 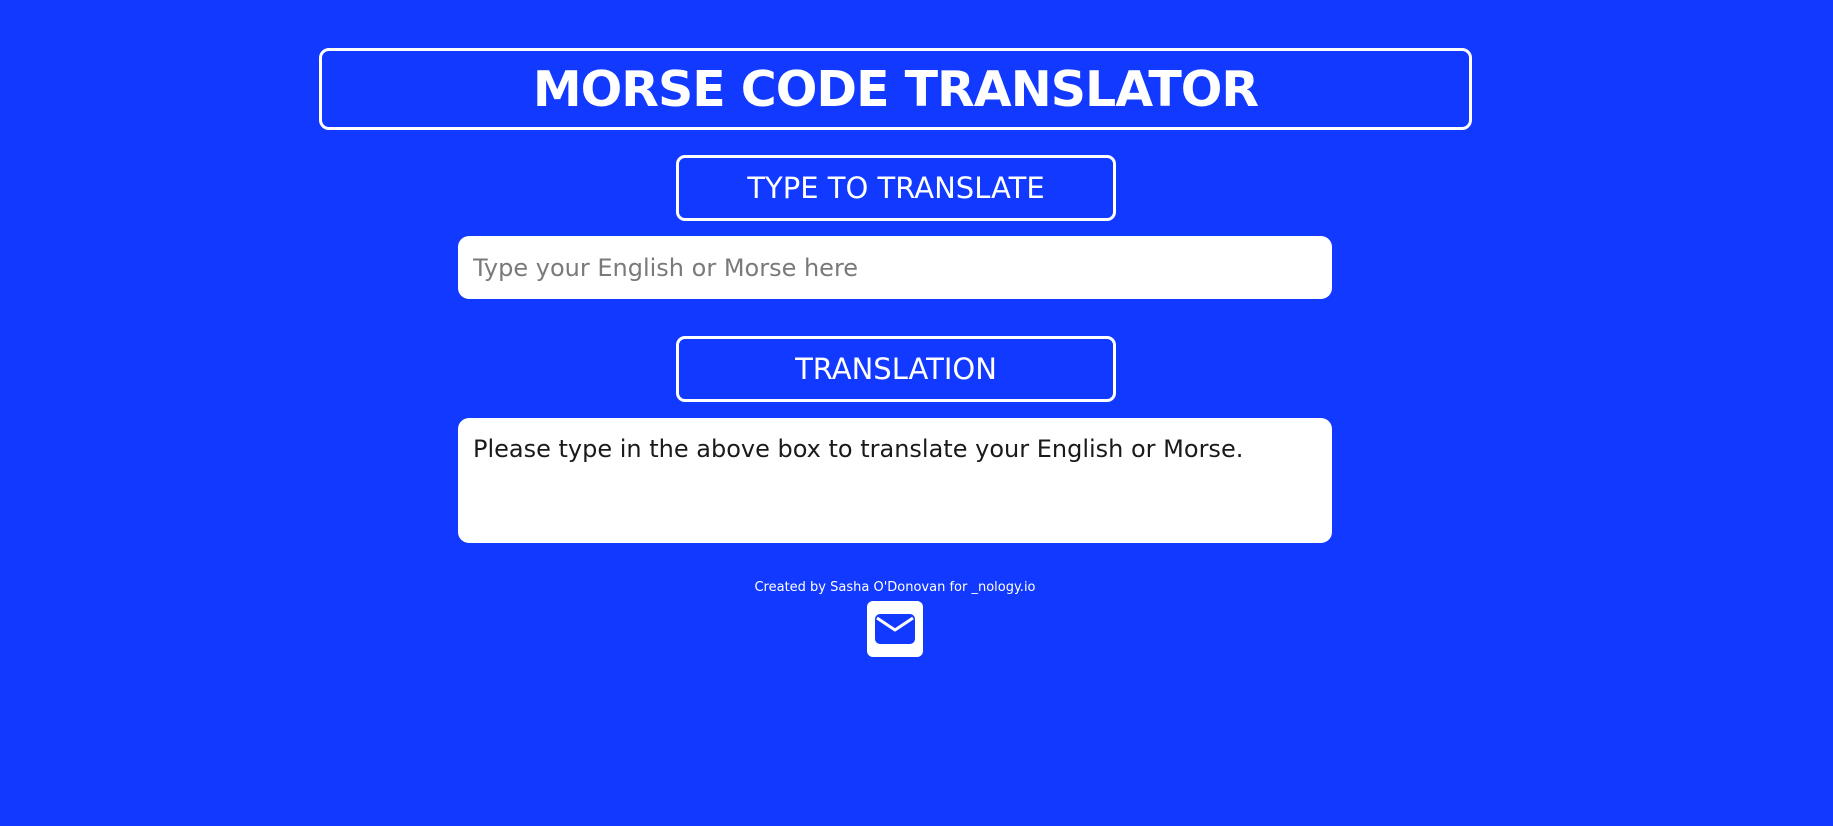 What do you see at coordinates (896, 369) in the screenshot?
I see `translation-section-label: TRANSLATION` at bounding box center [896, 369].